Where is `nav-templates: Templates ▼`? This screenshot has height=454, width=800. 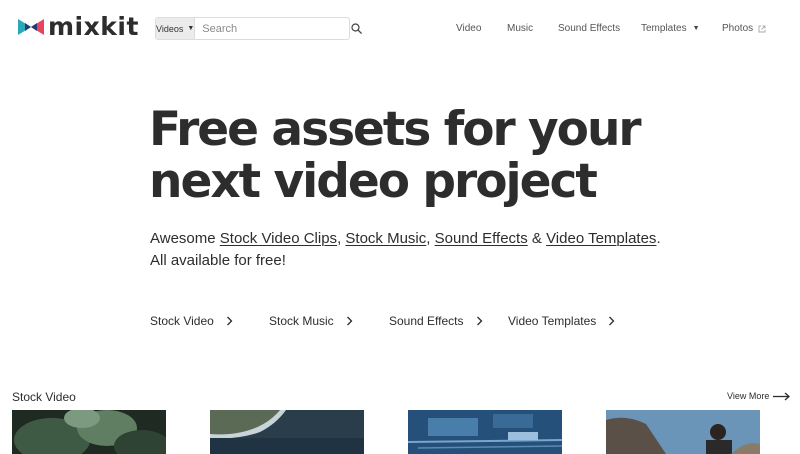 nav-templates: Templates ▼ is located at coordinates (670, 28).